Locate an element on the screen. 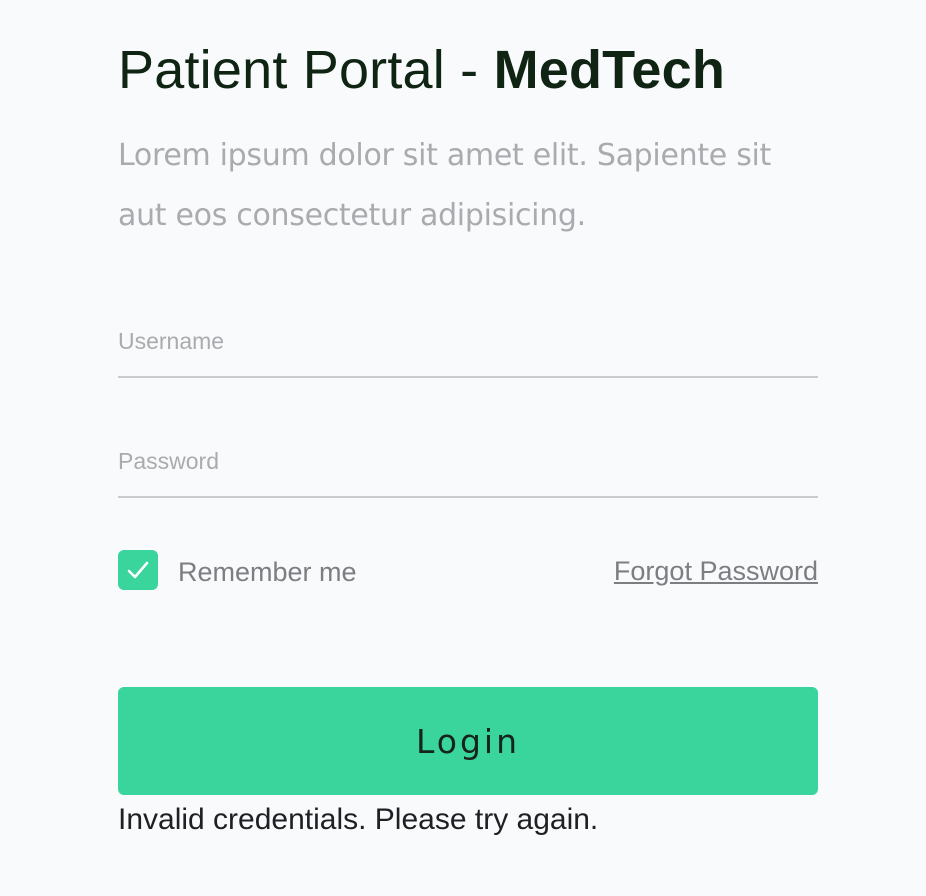 Image resolution: width=926 pixels, height=896 pixels. password-input is located at coordinates (468, 461).